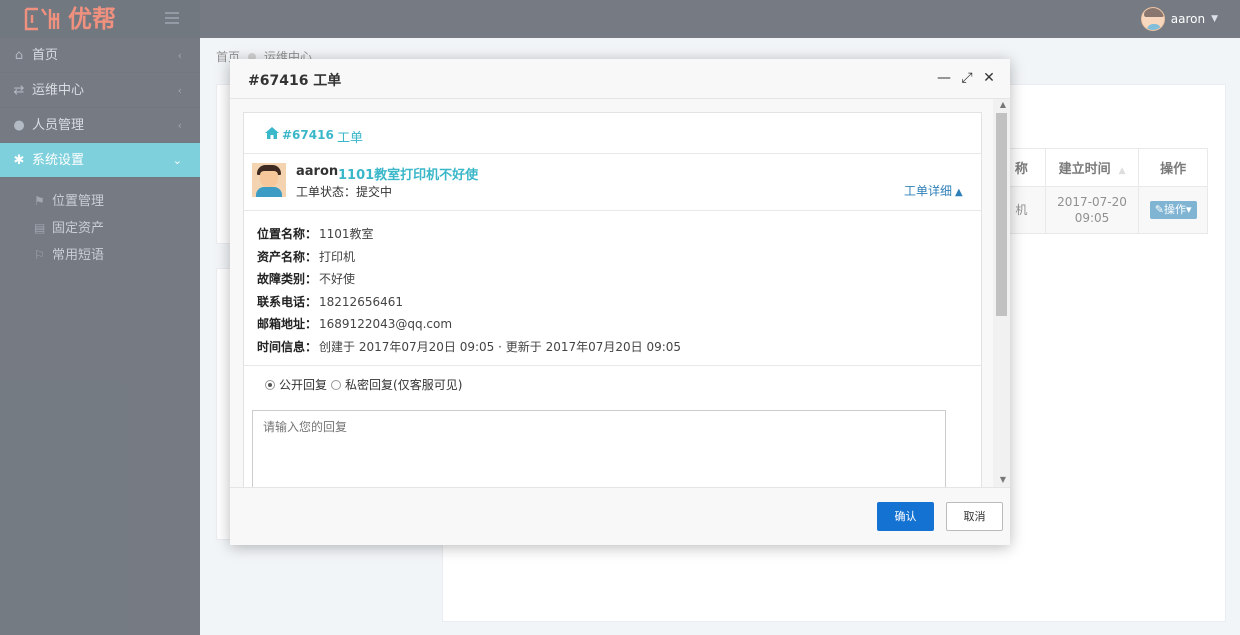 This screenshot has width=1240, height=635. Describe the element at coordinates (272, 133) in the screenshot. I see `home-icon` at that location.